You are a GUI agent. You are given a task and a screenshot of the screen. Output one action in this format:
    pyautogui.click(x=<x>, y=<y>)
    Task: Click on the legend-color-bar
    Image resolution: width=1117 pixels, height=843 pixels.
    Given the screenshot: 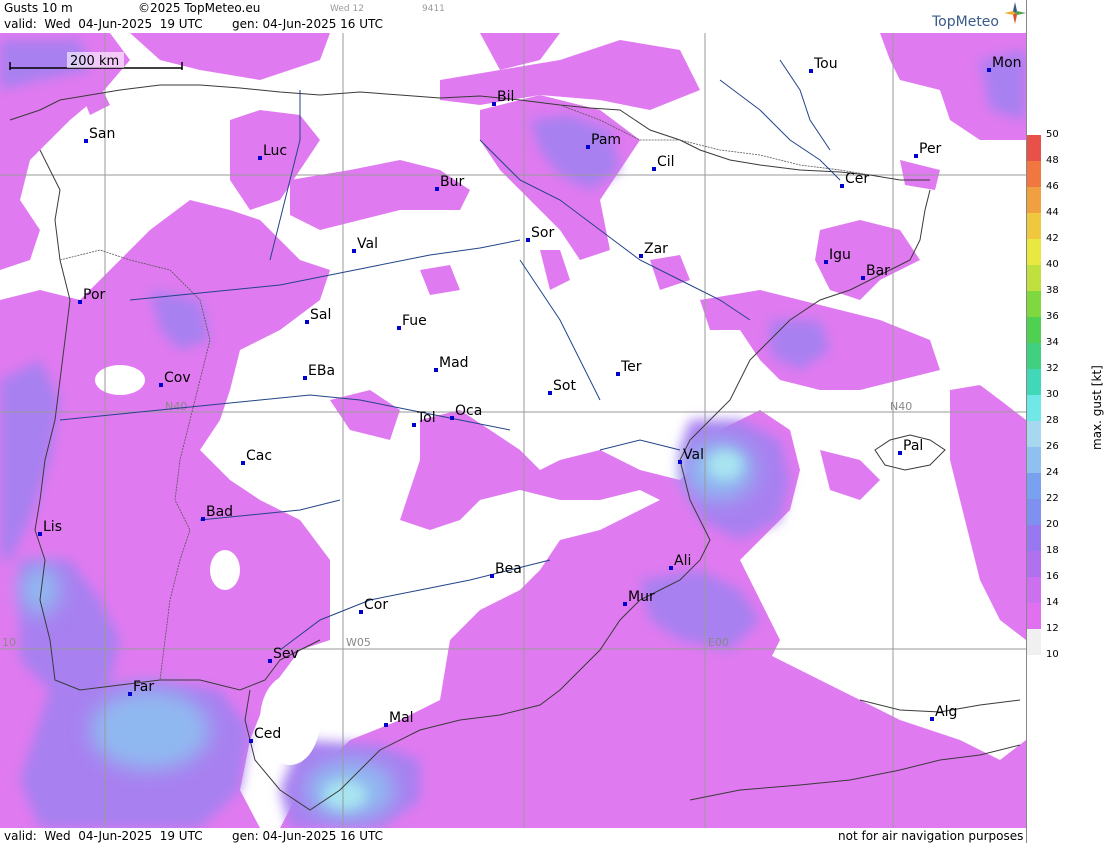 What is the action you would take?
    pyautogui.click(x=1034, y=395)
    